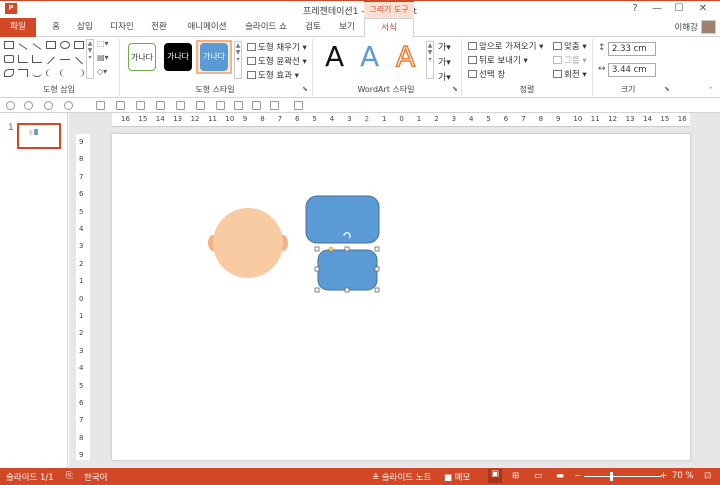 The image size is (720, 485). I want to click on style-preset-blue: 가나다, so click(214, 57).